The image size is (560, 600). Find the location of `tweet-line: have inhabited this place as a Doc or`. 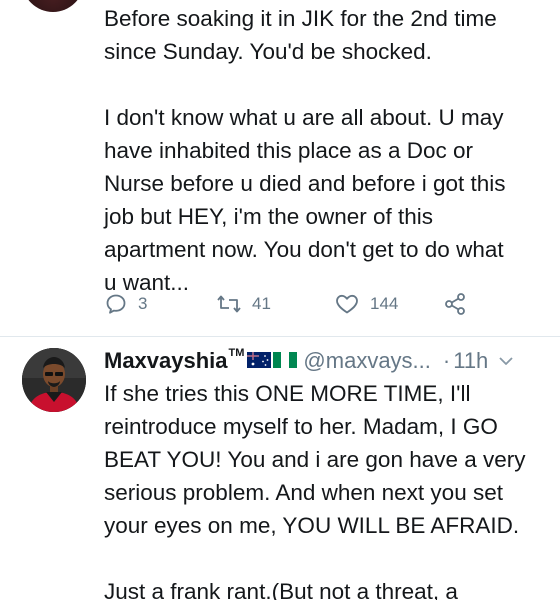

tweet-line: have inhabited this place as a Doc or is located at coordinates (288, 150).